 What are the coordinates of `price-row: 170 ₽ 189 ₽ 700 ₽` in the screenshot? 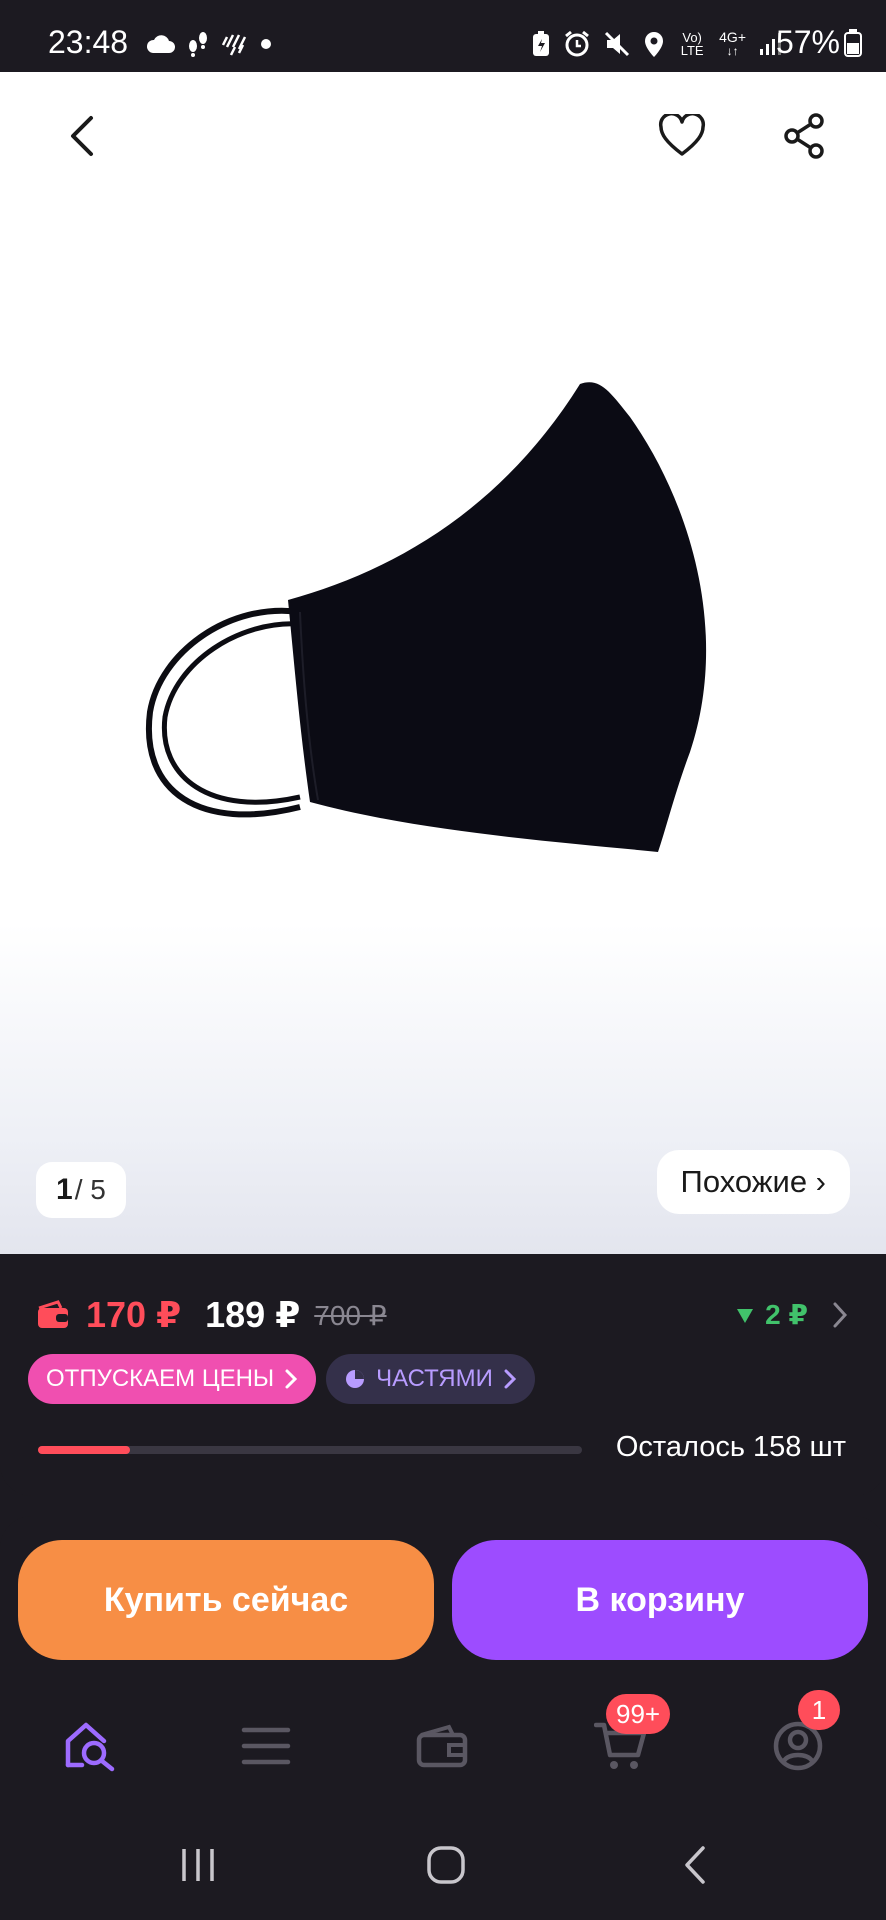 It's located at (211, 1315).